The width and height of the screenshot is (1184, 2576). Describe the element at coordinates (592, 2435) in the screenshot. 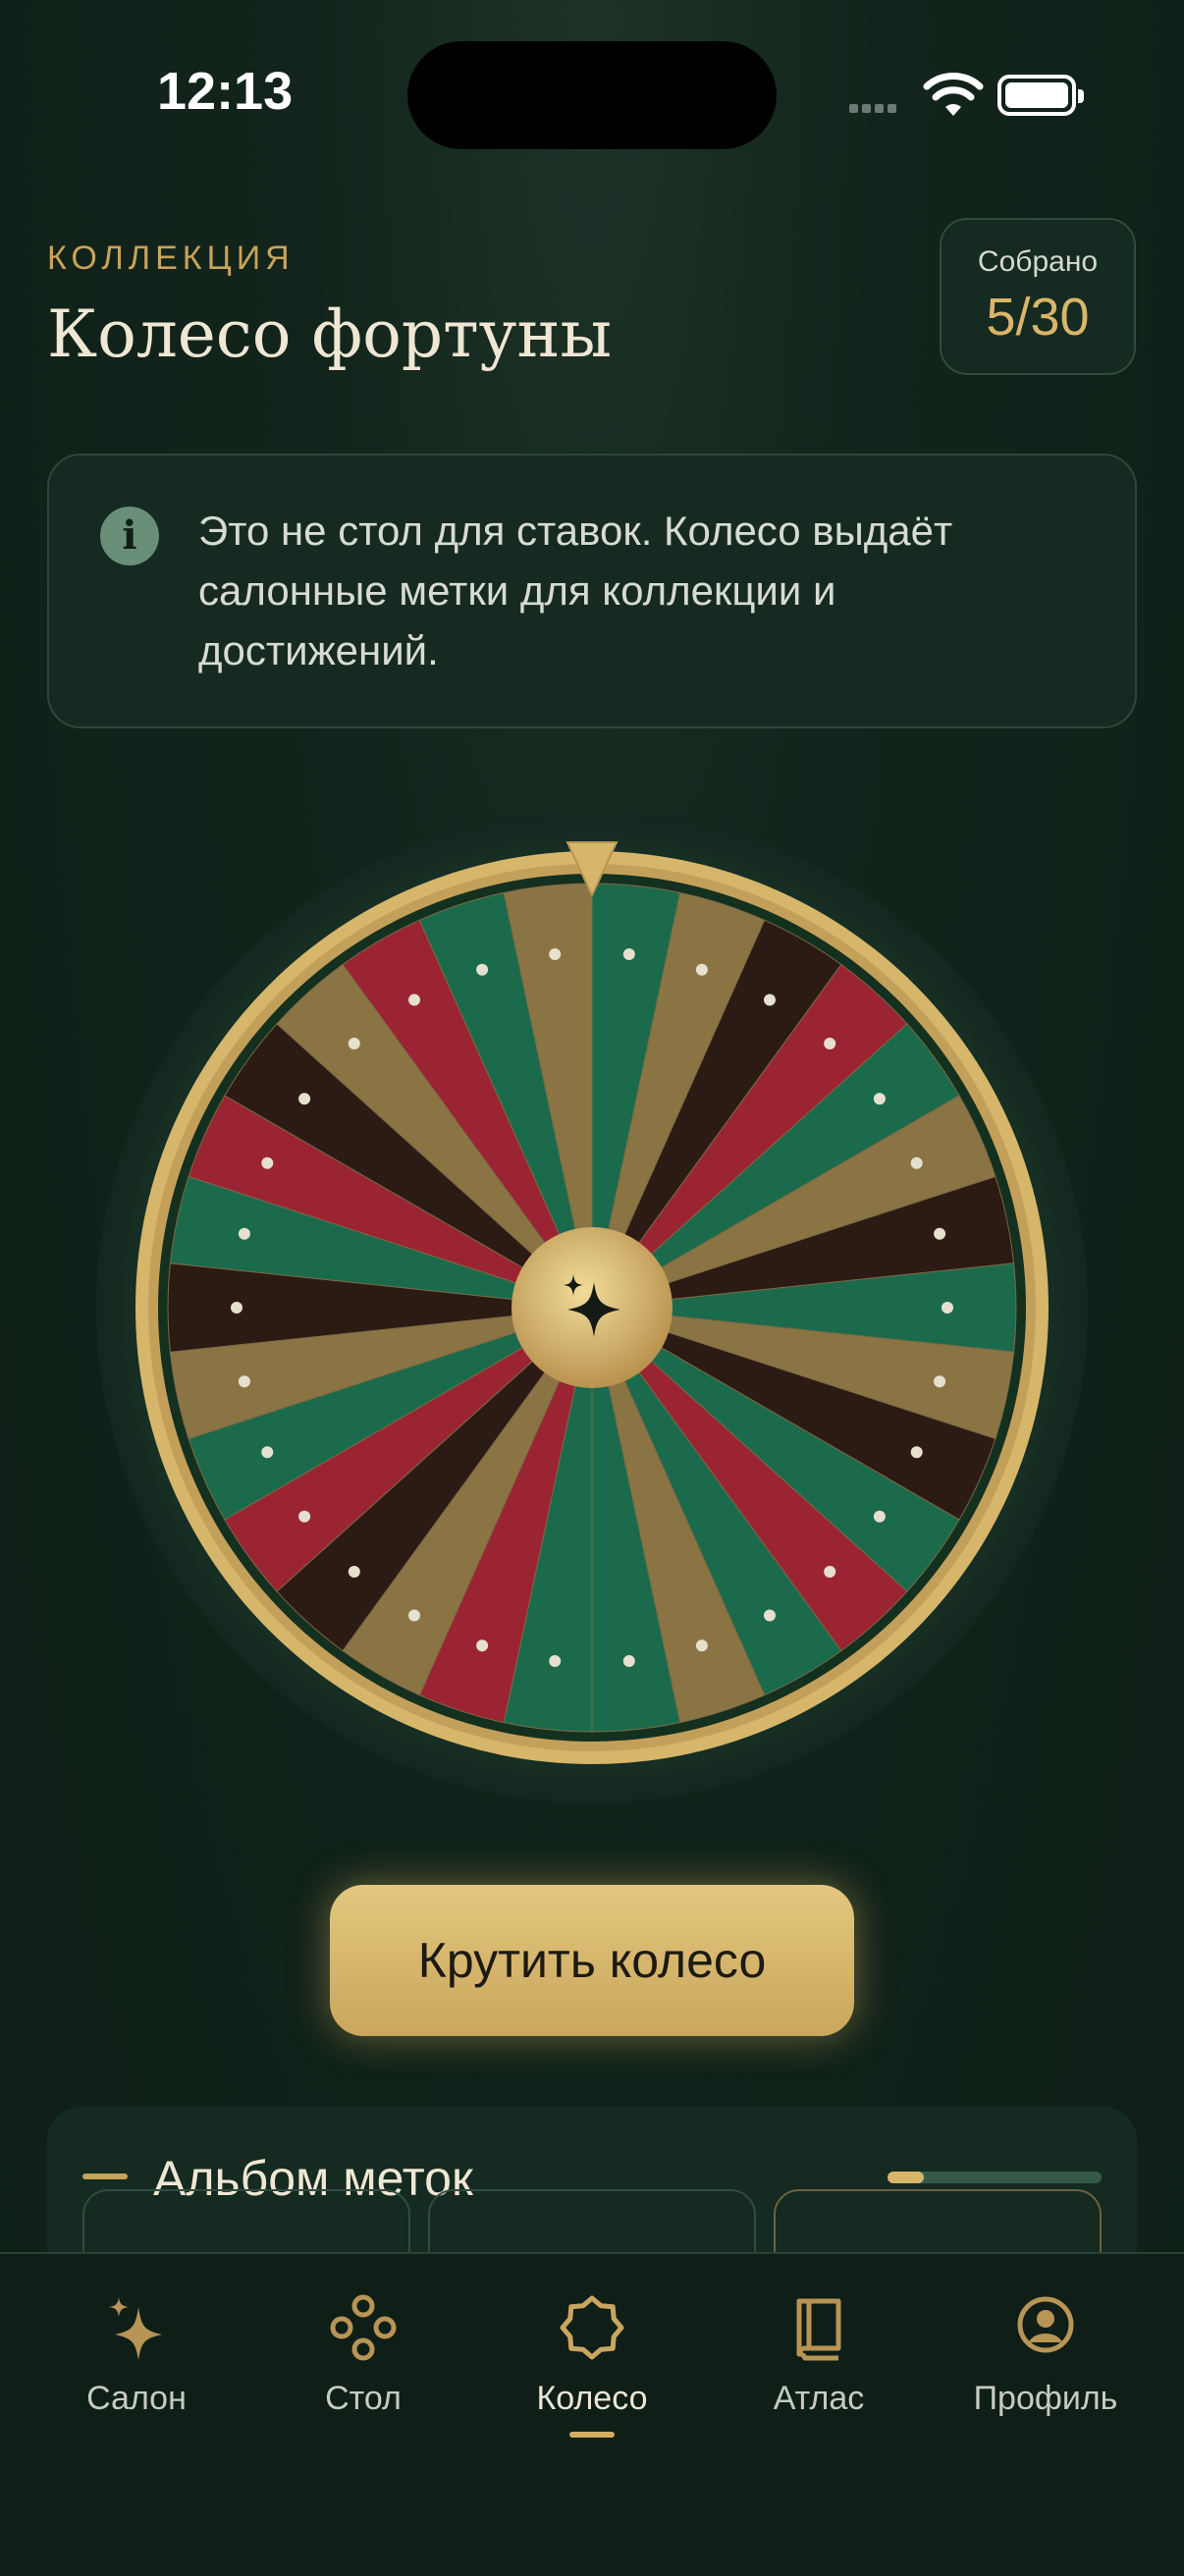

I see `active-tab-indicator` at that location.